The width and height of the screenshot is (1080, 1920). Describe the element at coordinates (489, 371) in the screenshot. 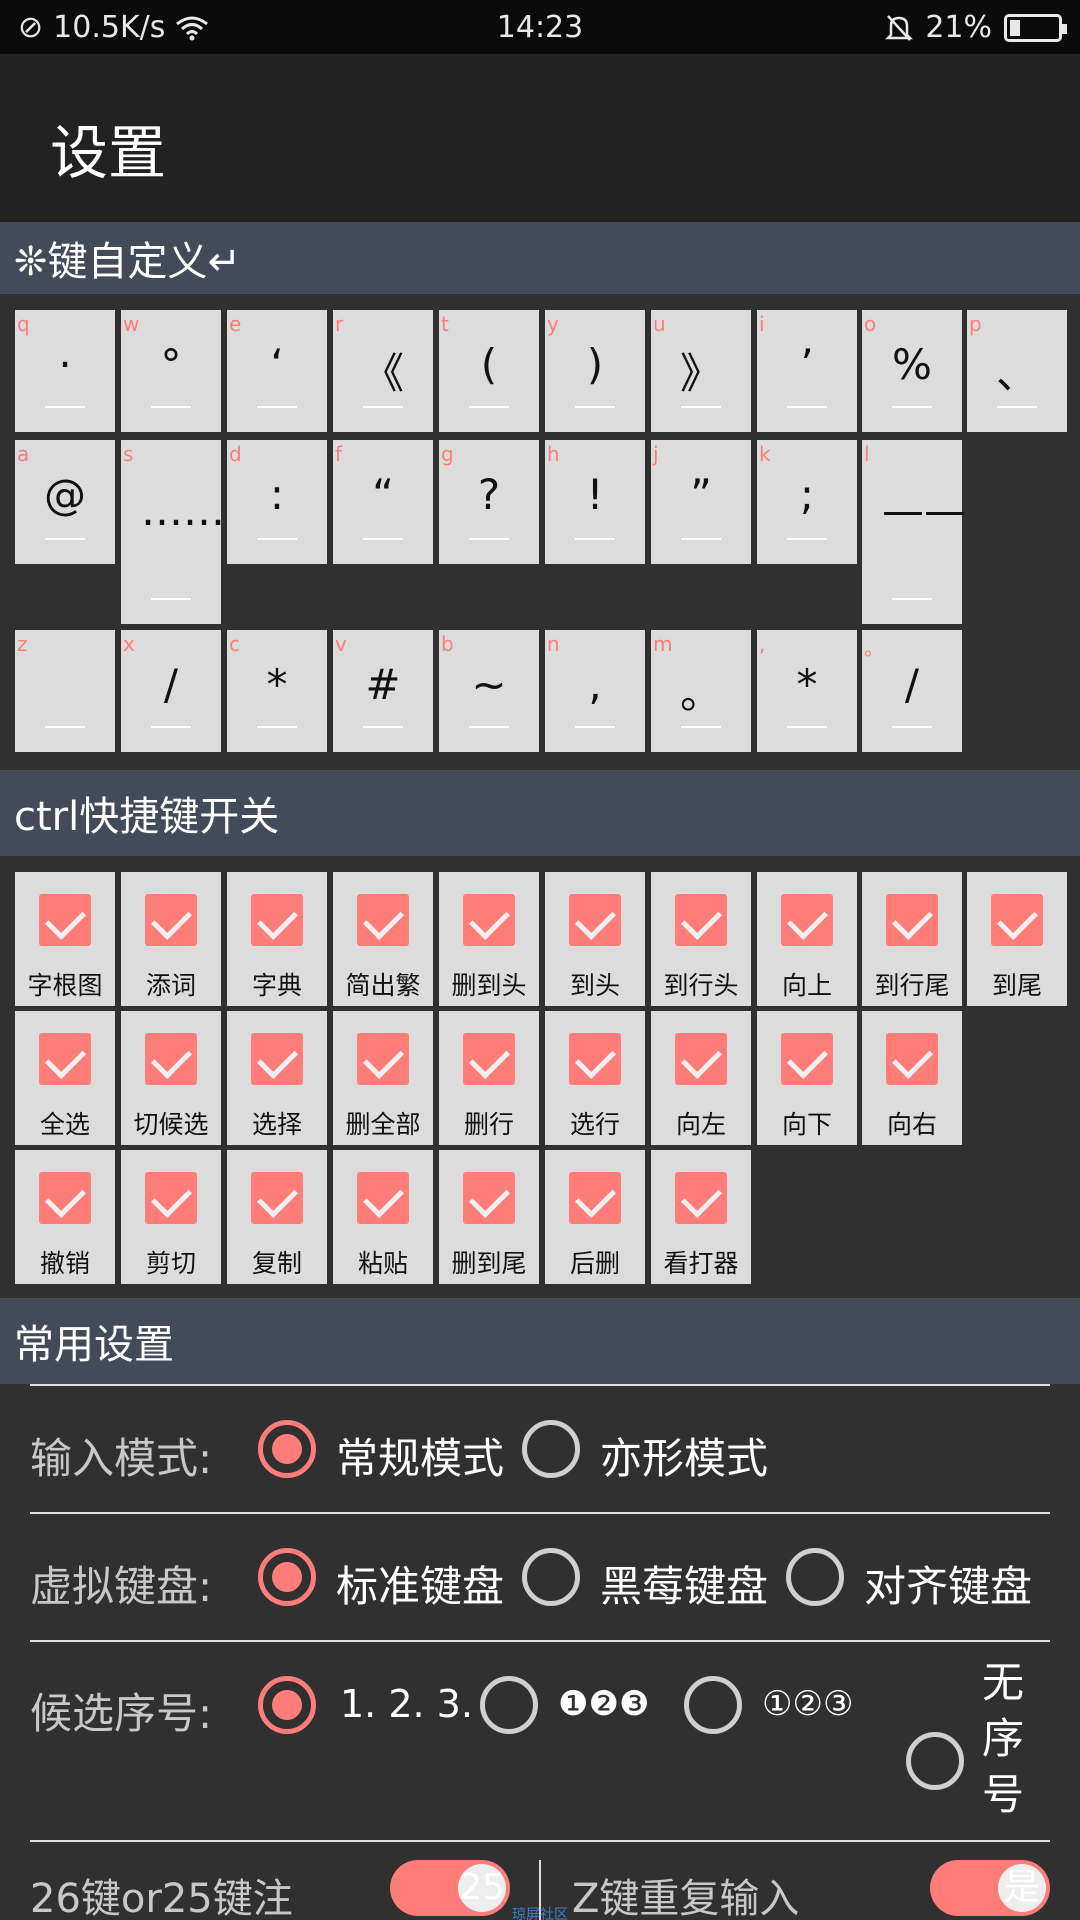

I see `custom-key: t(` at that location.